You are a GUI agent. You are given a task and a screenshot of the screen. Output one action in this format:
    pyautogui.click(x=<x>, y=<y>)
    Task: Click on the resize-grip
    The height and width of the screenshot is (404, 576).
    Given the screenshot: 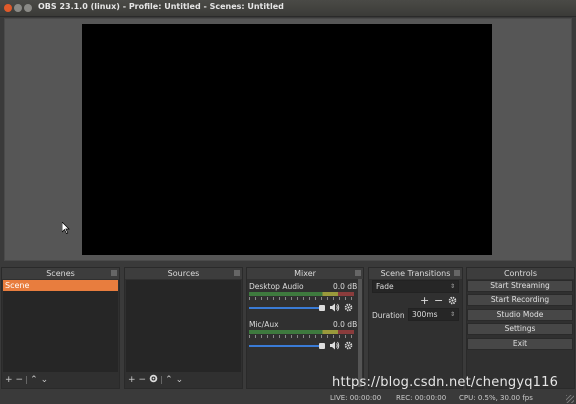 What is the action you would take?
    pyautogui.click(x=570, y=399)
    